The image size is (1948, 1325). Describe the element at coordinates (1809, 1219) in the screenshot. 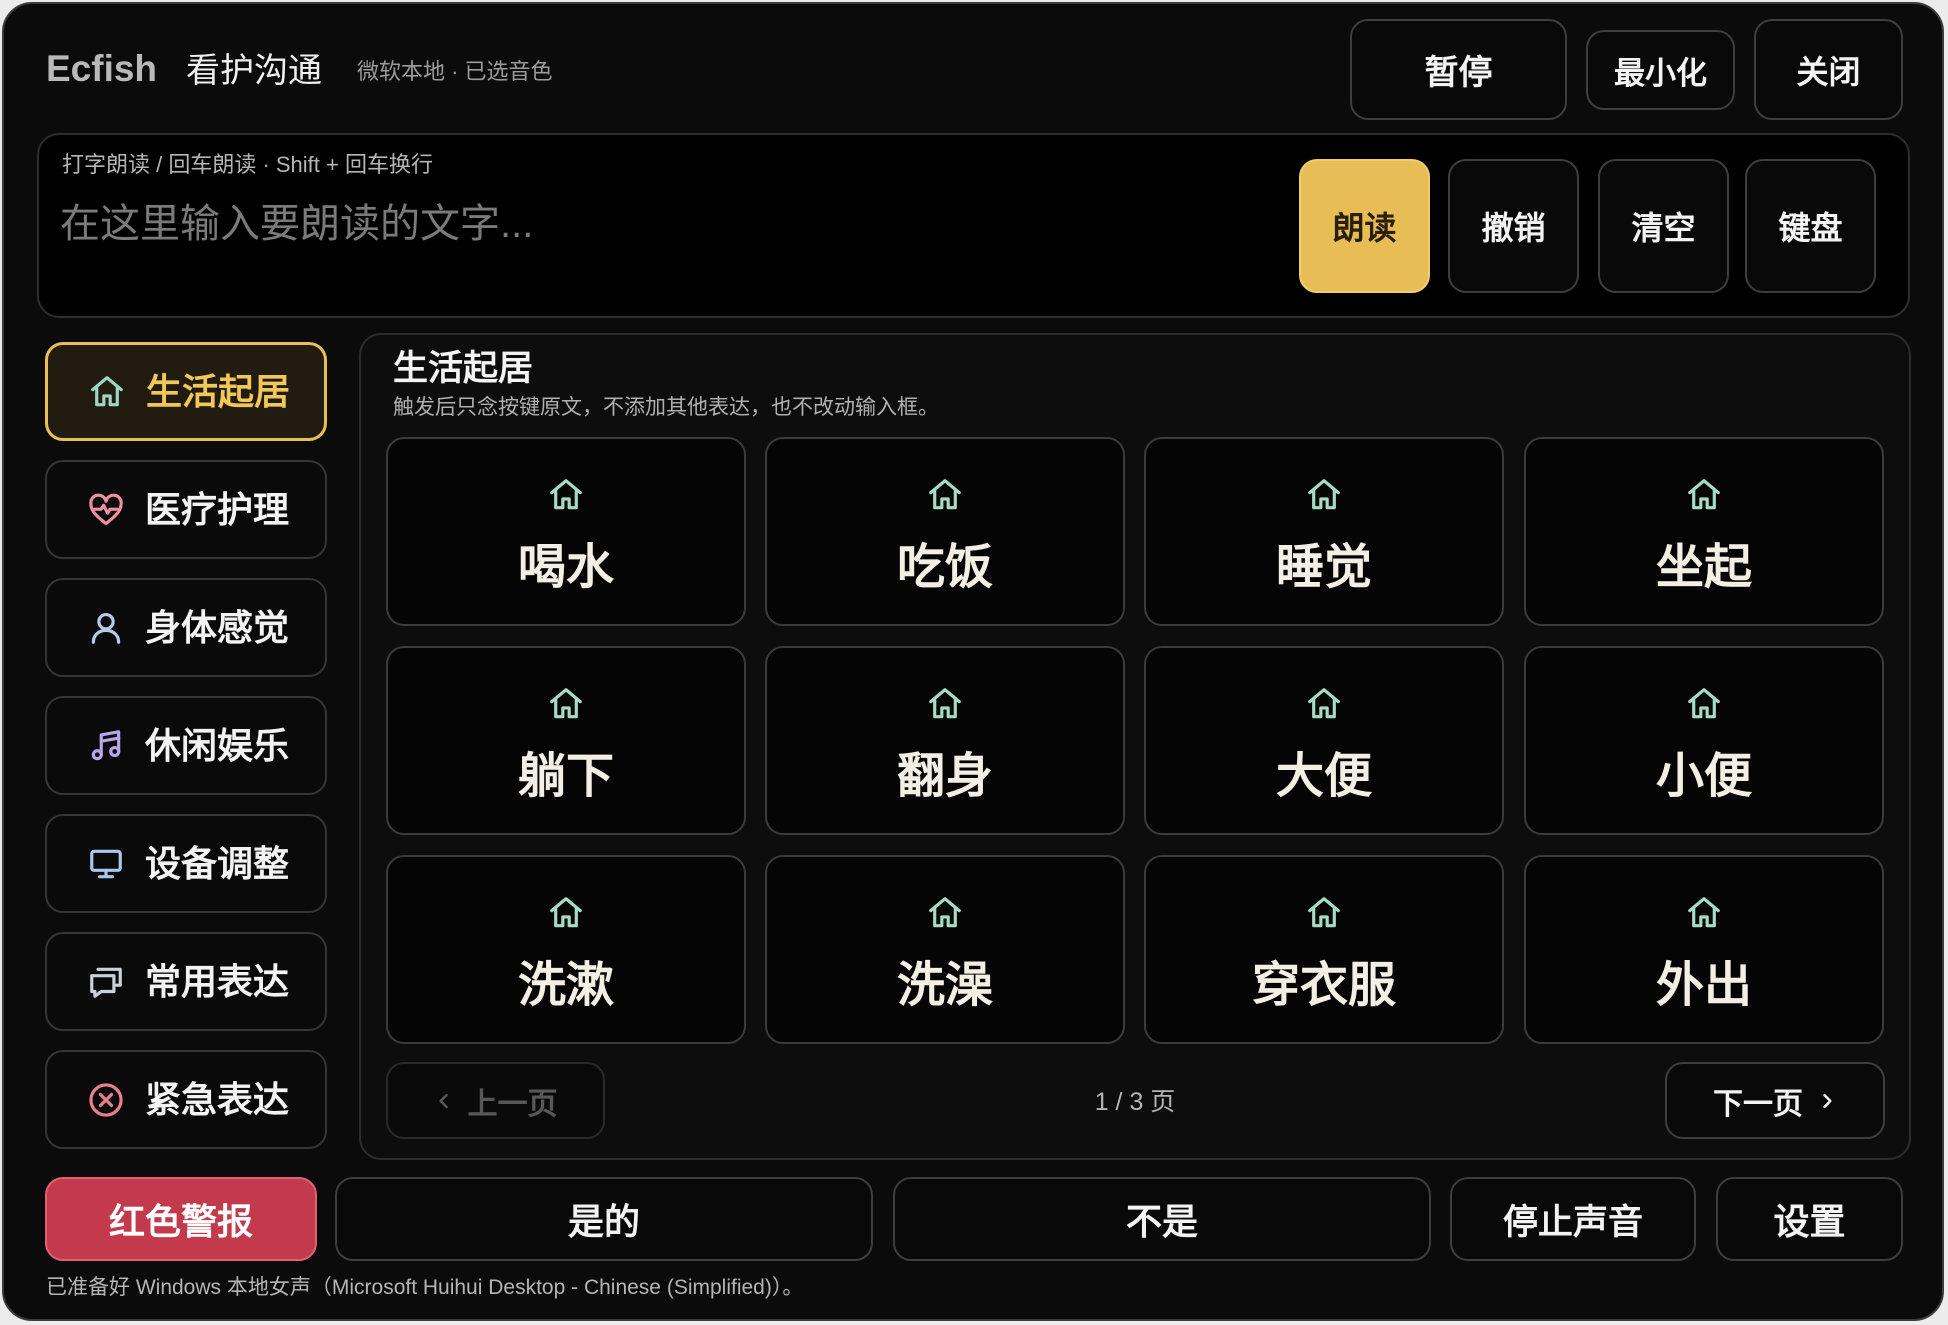

I see `settings-button: 设置` at that location.